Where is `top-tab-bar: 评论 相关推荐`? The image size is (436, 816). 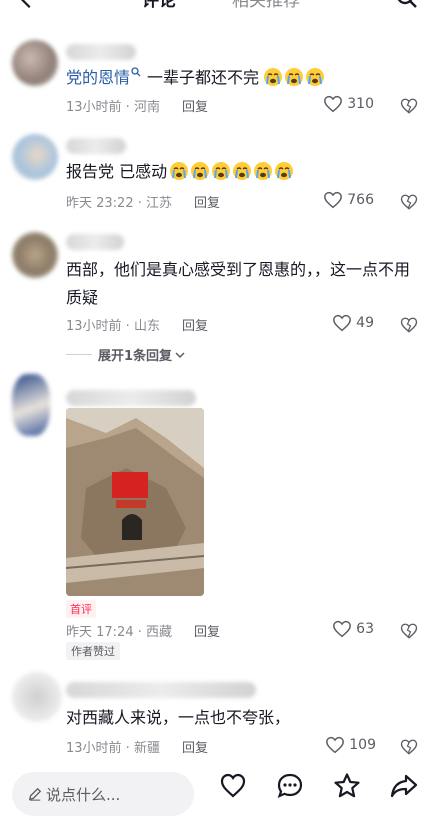
top-tab-bar: 评论 相关推荐 is located at coordinates (218, 6).